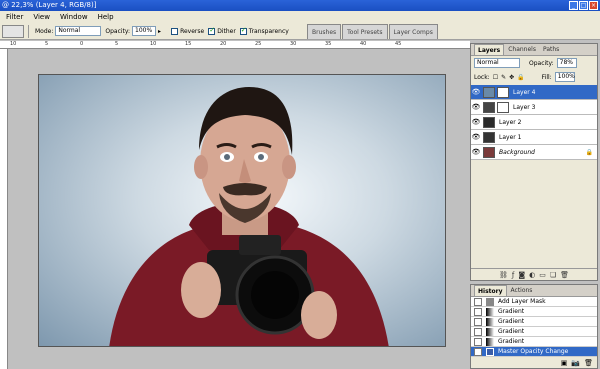  Describe the element at coordinates (513, 275) in the screenshot. I see `layer-style-icon: ƒ` at that location.